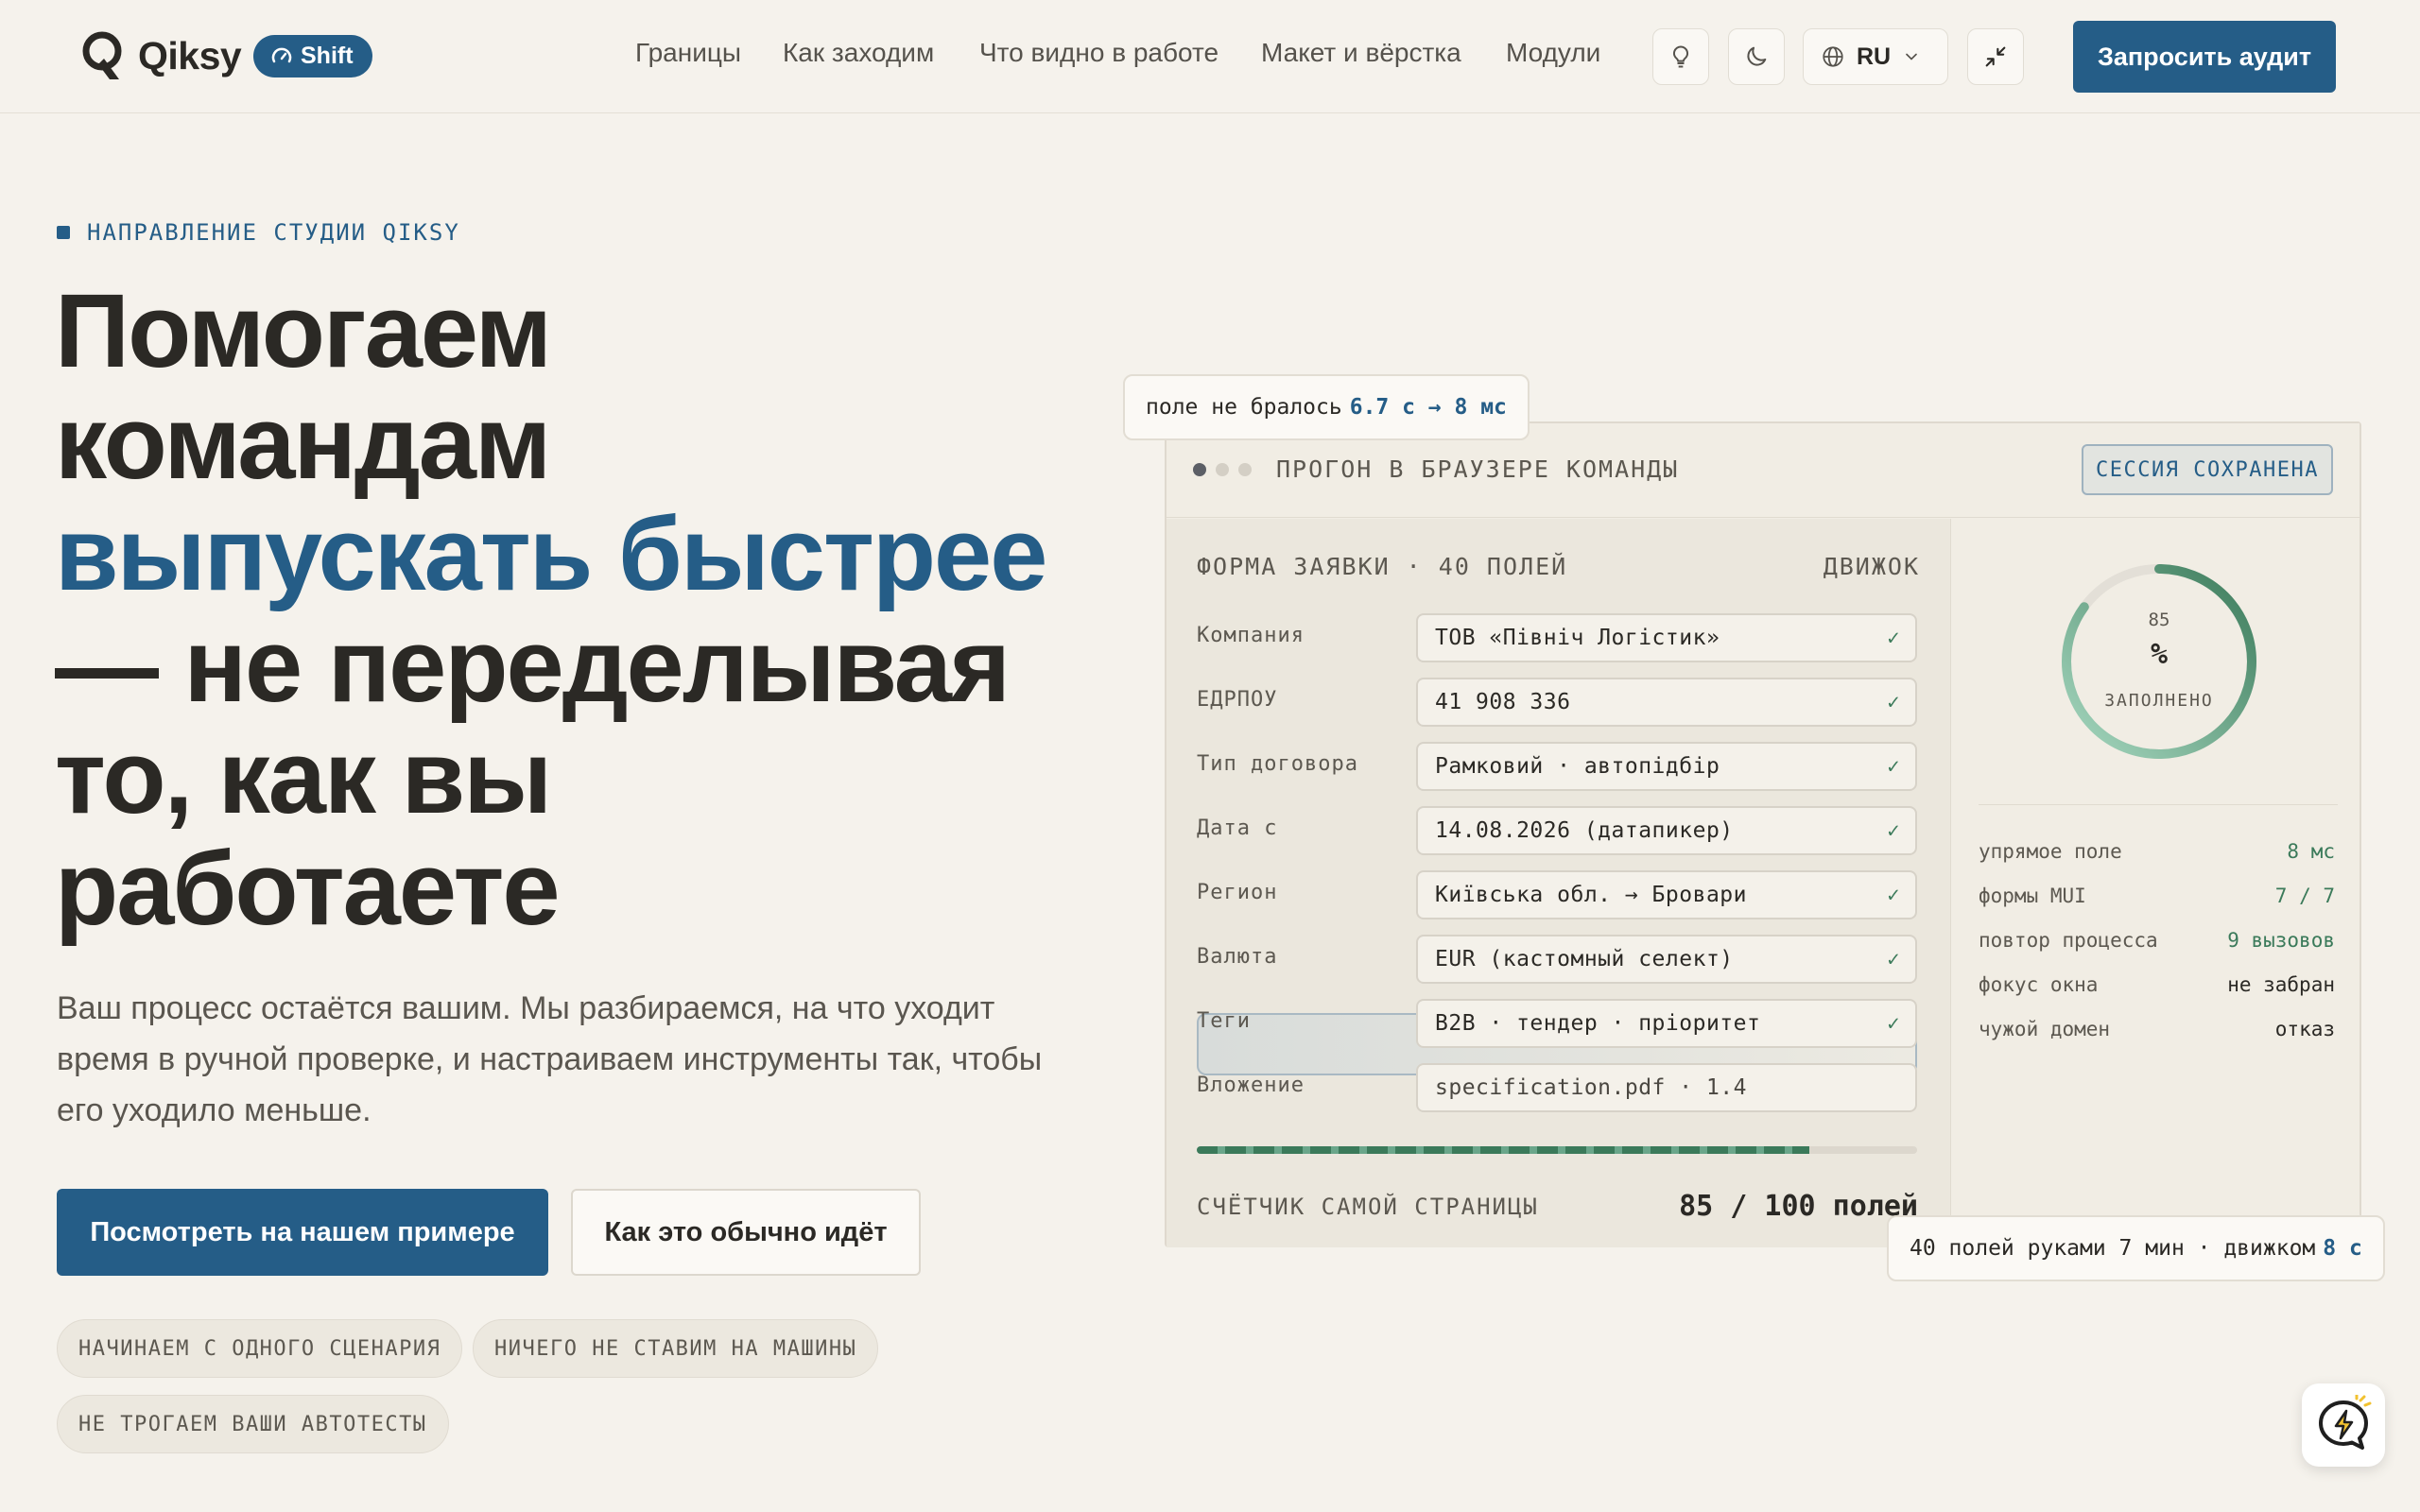 The image size is (2420, 1512). What do you see at coordinates (1584, 959) in the screenshot?
I see `field-value: EUR (кастомный селект)` at bounding box center [1584, 959].